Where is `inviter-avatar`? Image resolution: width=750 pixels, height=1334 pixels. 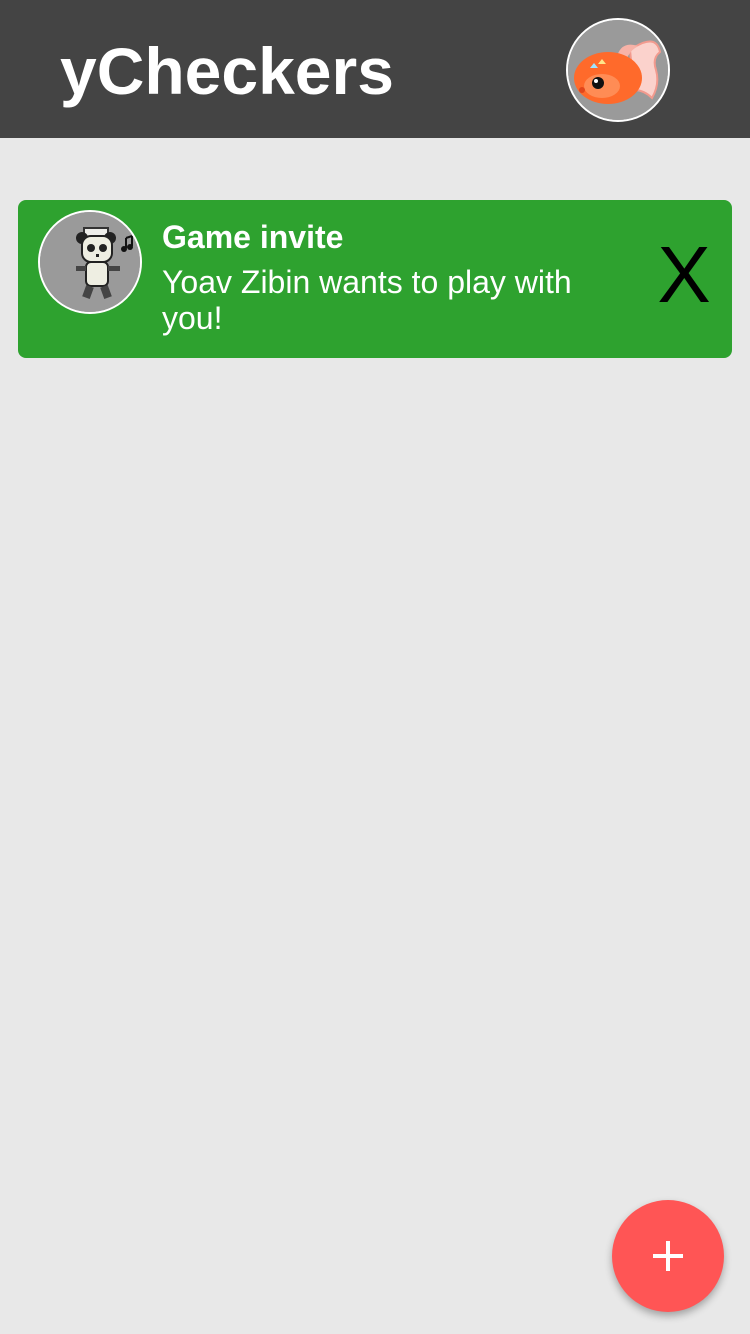 inviter-avatar is located at coordinates (90, 262).